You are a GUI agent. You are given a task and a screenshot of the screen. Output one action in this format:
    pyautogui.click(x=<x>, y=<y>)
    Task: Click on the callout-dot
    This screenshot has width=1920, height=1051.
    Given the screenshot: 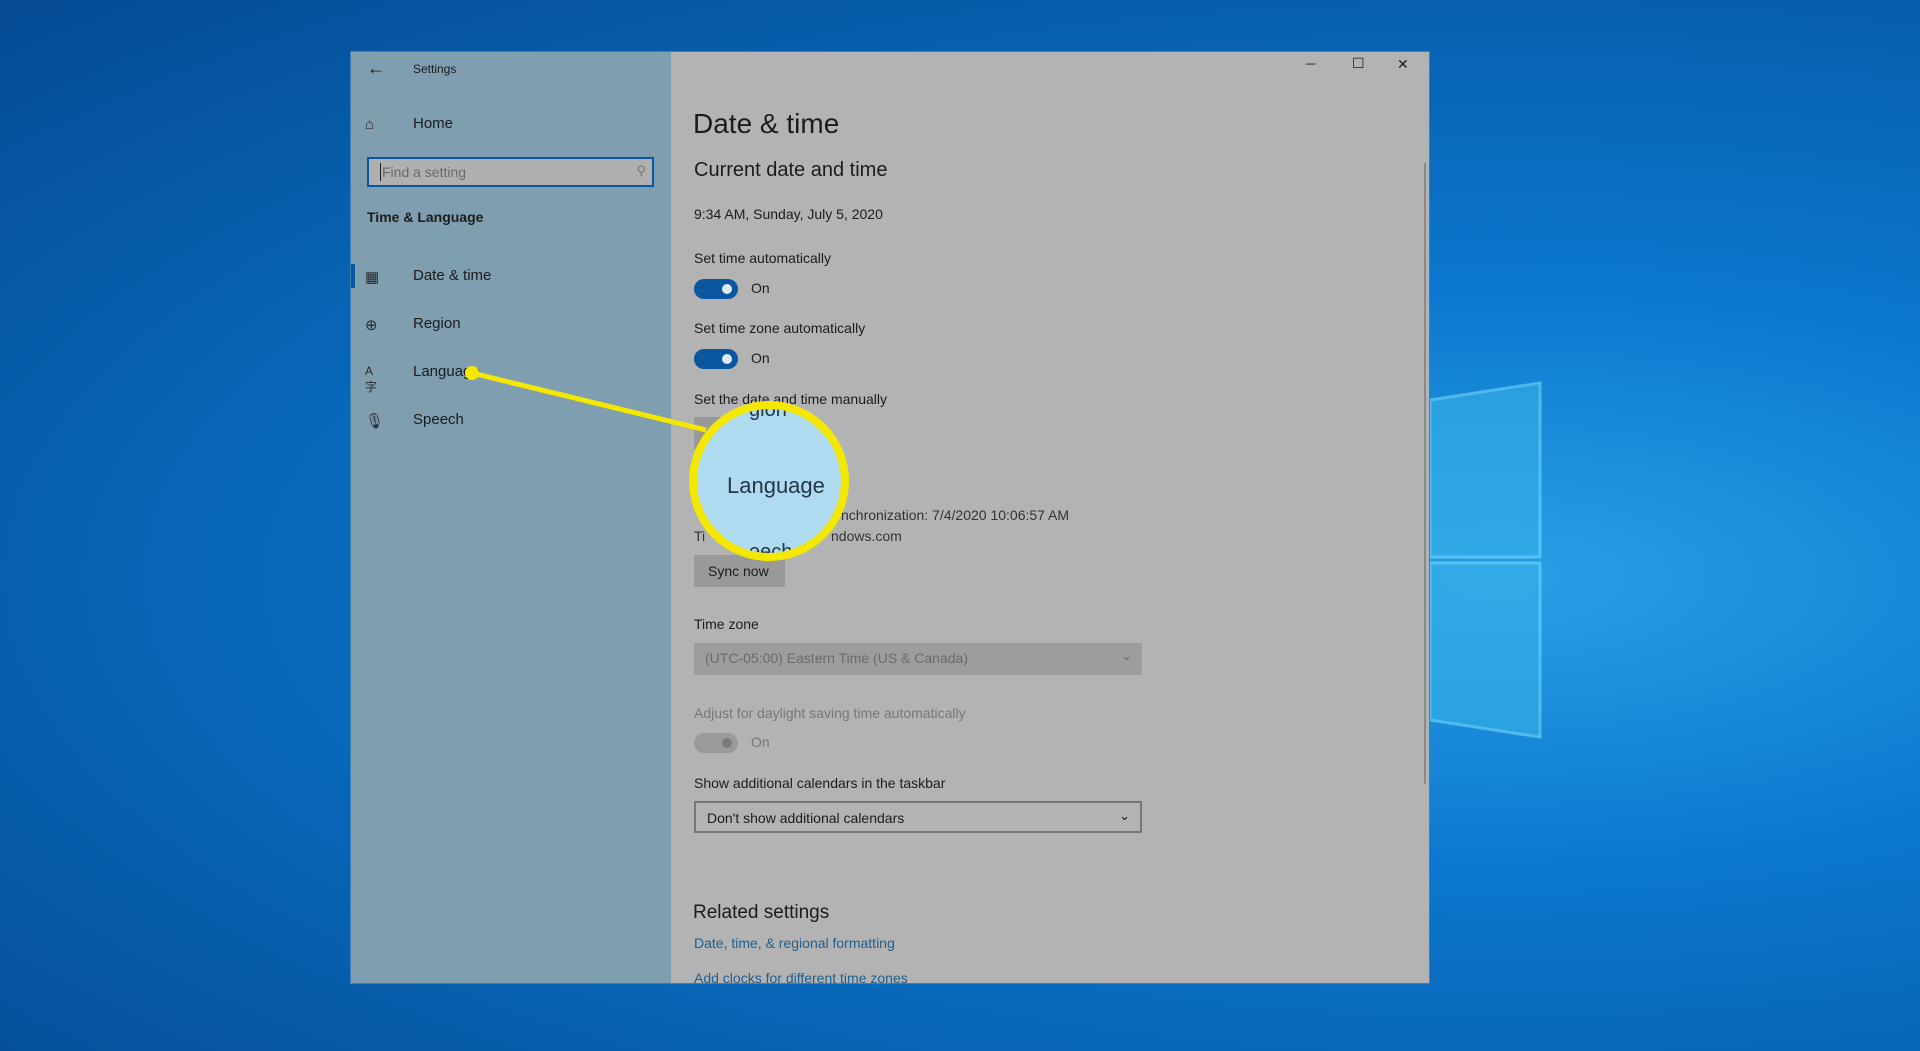 What is the action you would take?
    pyautogui.click(x=472, y=373)
    